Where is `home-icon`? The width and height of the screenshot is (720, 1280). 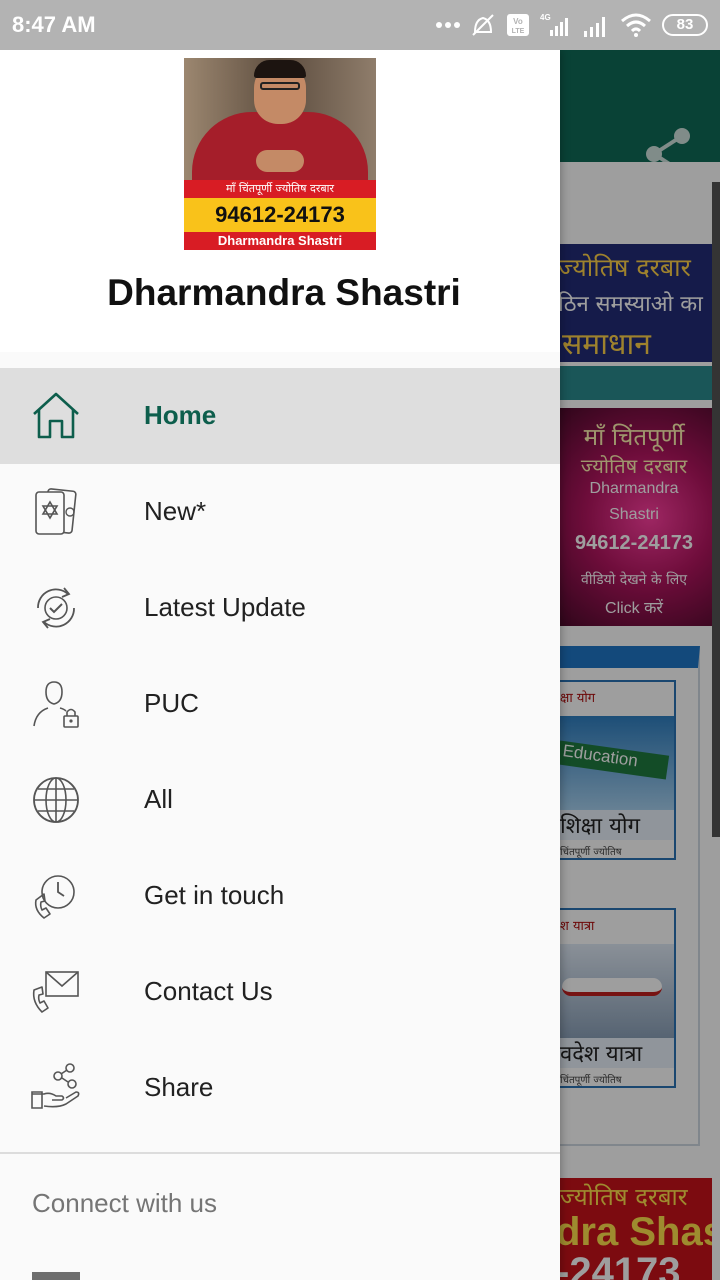 home-icon is located at coordinates (56, 416).